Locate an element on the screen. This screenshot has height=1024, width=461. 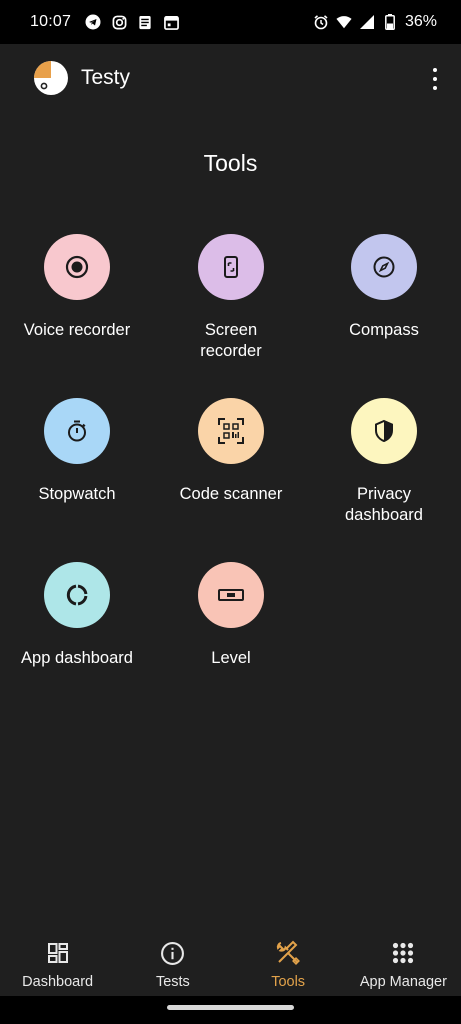
apps-grid-icon is located at coordinates (403, 953).